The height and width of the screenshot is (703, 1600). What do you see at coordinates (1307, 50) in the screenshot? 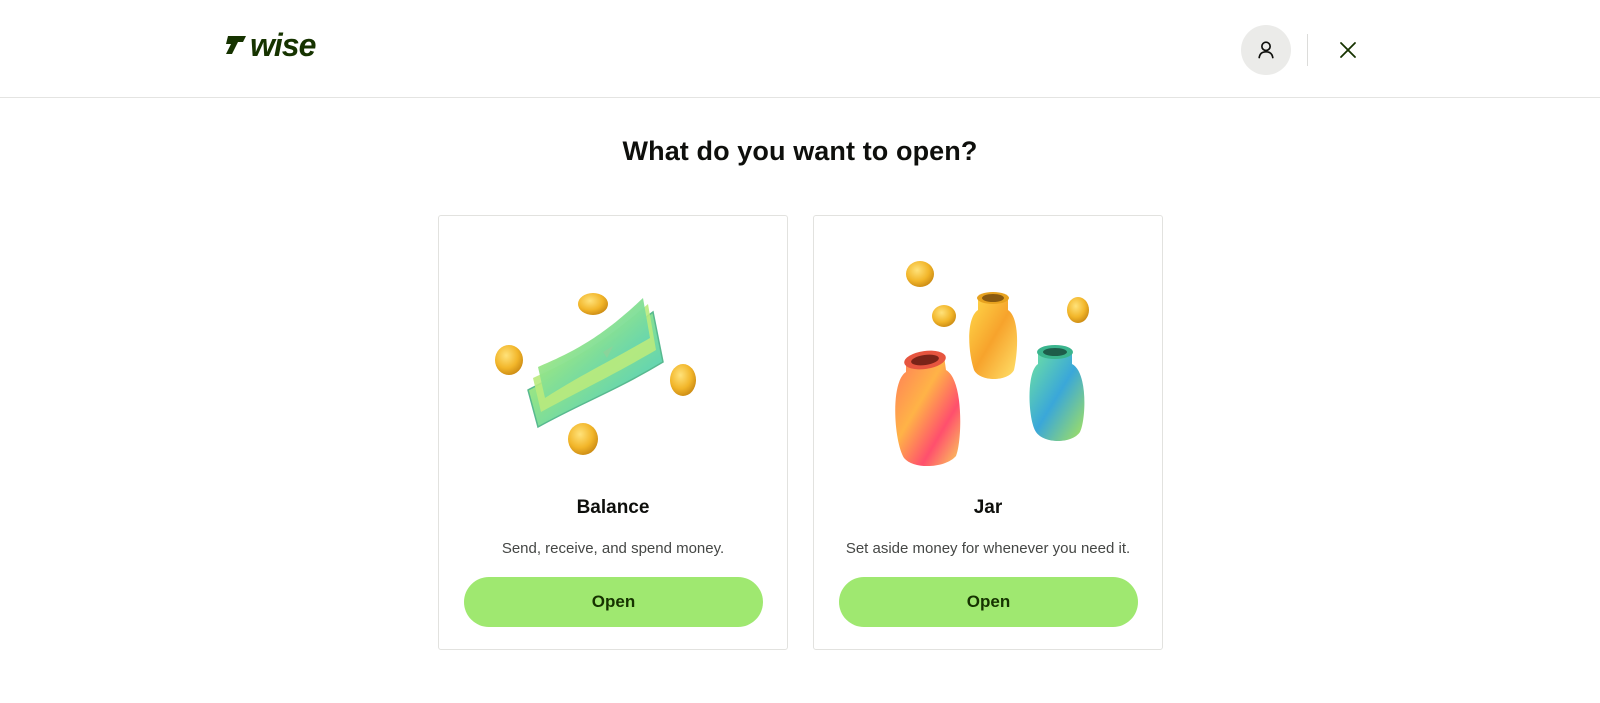
I see `header-divider` at bounding box center [1307, 50].